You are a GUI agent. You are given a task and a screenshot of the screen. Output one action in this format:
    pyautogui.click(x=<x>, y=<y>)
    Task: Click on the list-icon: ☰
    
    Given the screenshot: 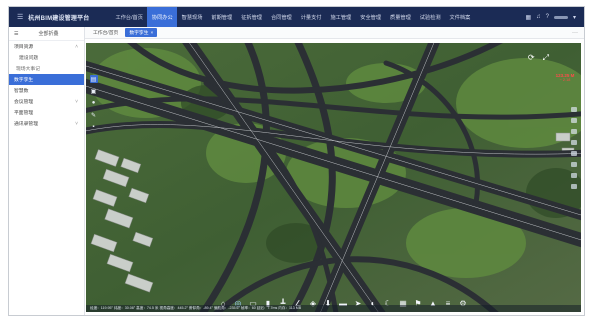 What is the action you would take?
    pyautogui.click(x=16, y=34)
    